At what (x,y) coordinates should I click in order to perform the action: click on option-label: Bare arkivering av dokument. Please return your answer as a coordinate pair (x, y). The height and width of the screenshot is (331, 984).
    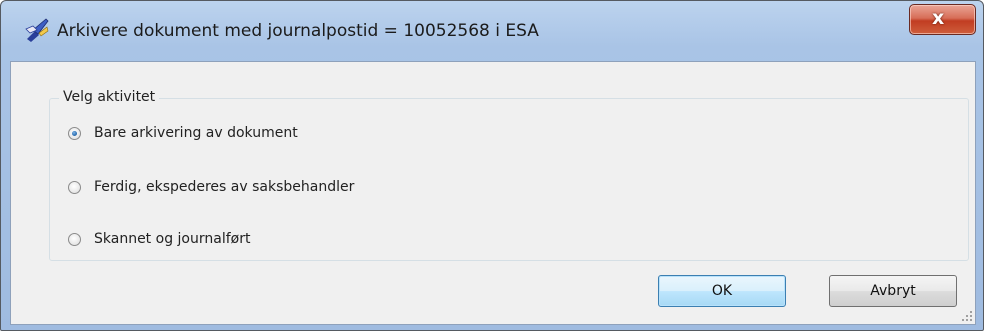
    Looking at the image, I should click on (196, 133).